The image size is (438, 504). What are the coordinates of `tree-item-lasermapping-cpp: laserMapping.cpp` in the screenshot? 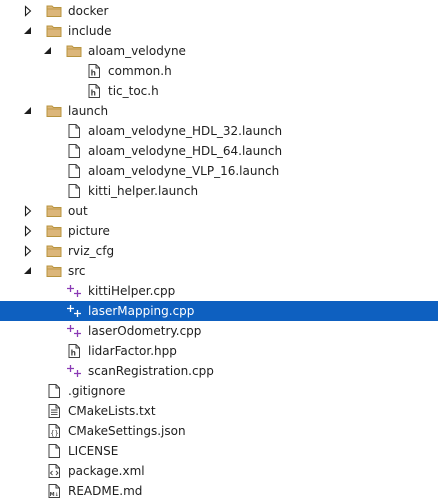 It's located at (219, 311).